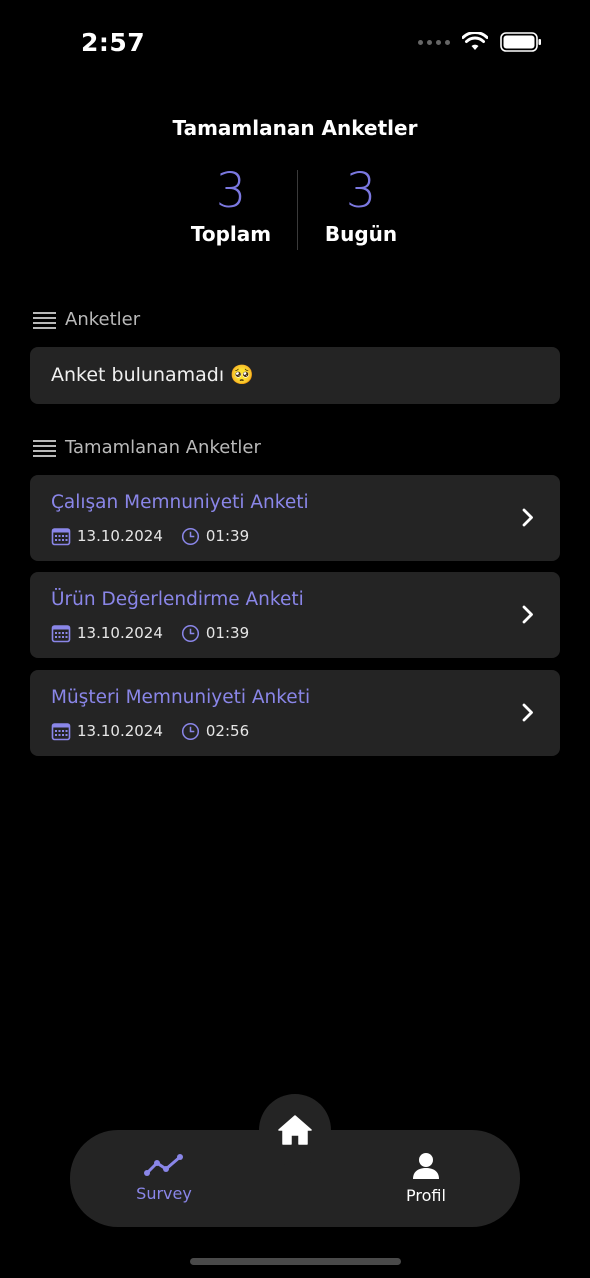  Describe the element at coordinates (227, 731) in the screenshot. I see `survey-time: 02:56` at that location.